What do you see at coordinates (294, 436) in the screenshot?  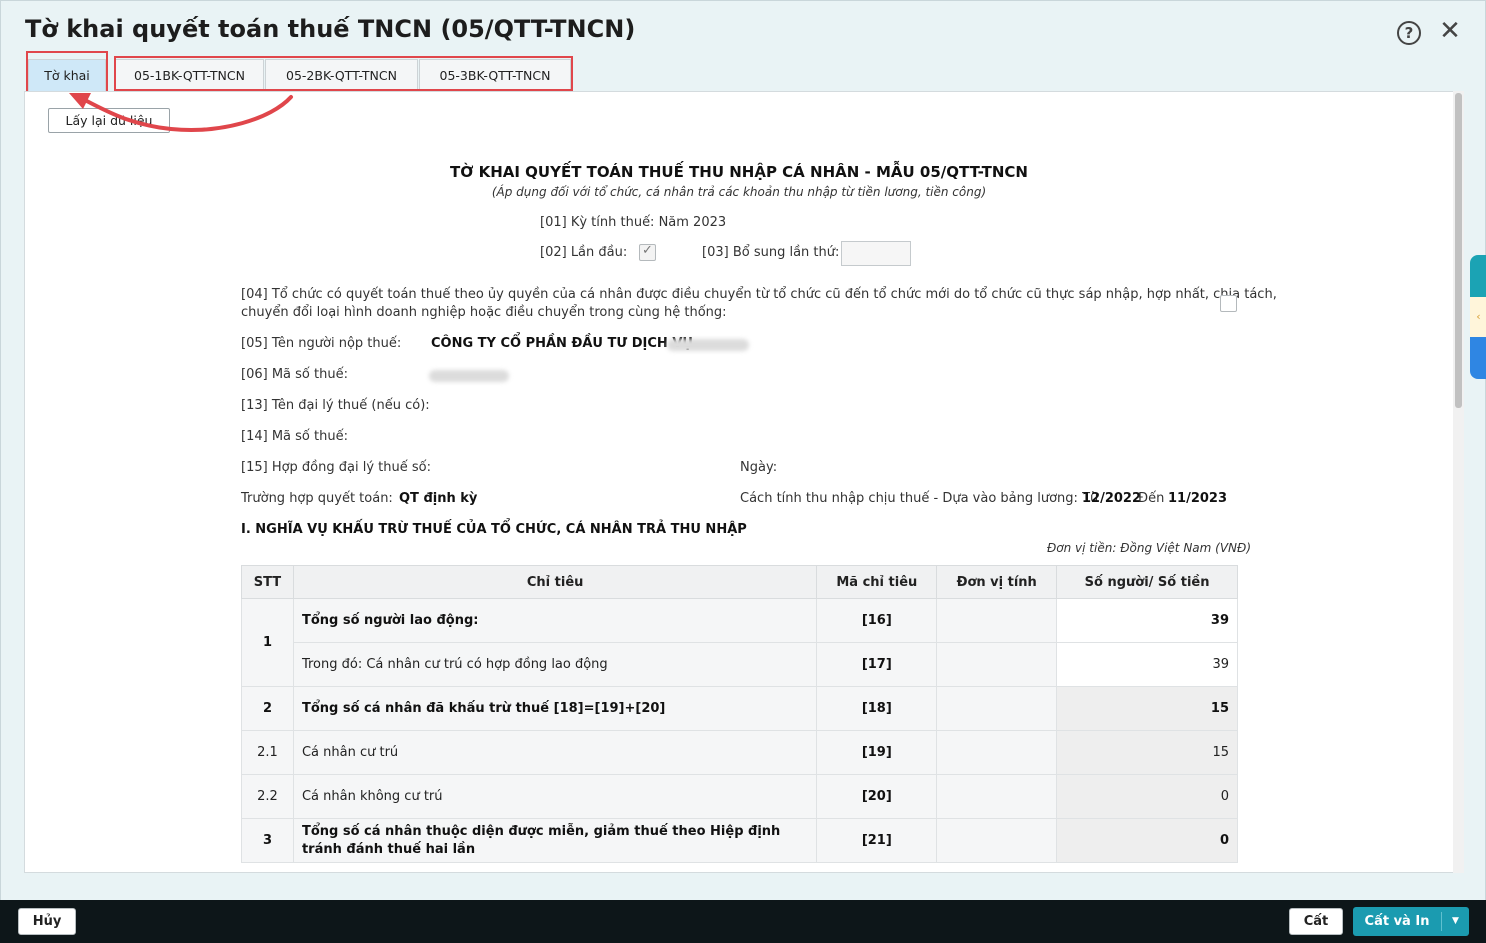 I see `agent-tax-code-label: [14] Mã số thuế:` at bounding box center [294, 436].